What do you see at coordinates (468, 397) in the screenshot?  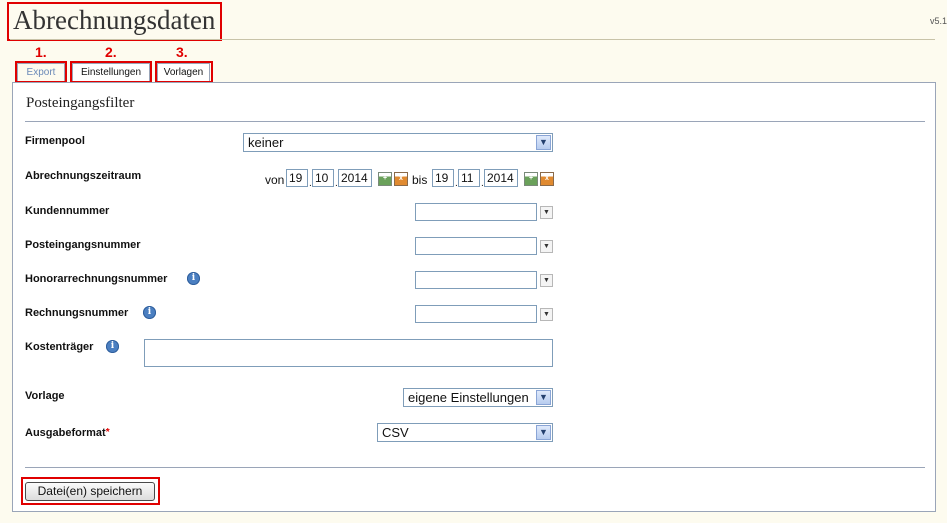 I see `vorlage-value: eigene Einstellungen` at bounding box center [468, 397].